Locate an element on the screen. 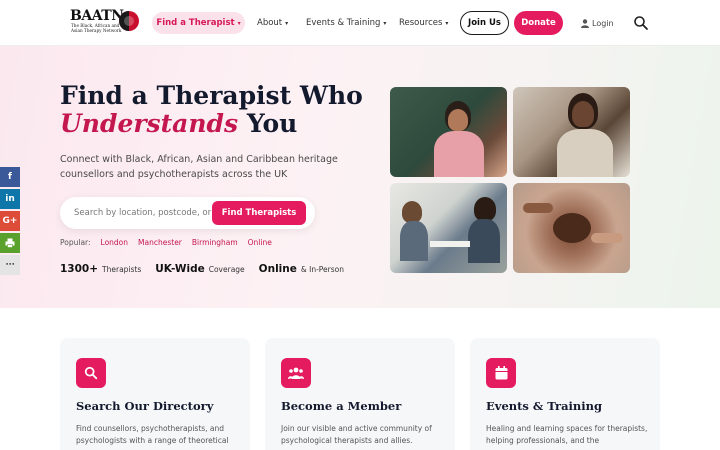 The height and width of the screenshot is (450, 720). stat-coverage: UK-Wide Coverage is located at coordinates (199, 269).